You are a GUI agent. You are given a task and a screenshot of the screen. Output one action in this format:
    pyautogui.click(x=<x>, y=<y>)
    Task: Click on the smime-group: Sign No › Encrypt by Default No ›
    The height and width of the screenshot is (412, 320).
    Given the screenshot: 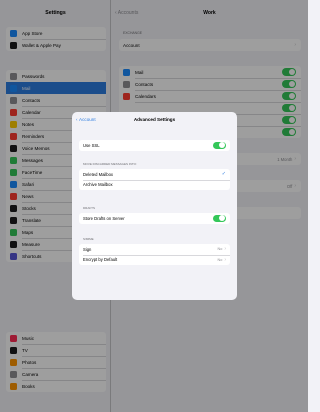 What is the action you would take?
    pyautogui.click(x=154, y=254)
    